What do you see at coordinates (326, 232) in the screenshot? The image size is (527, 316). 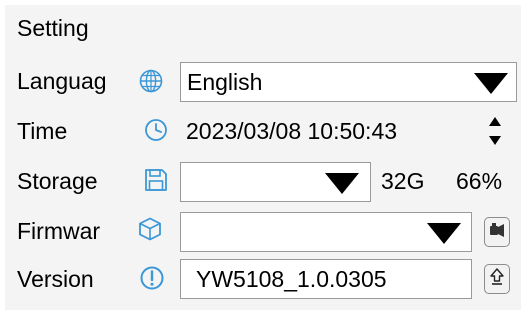 I see `firmware-select` at bounding box center [326, 232].